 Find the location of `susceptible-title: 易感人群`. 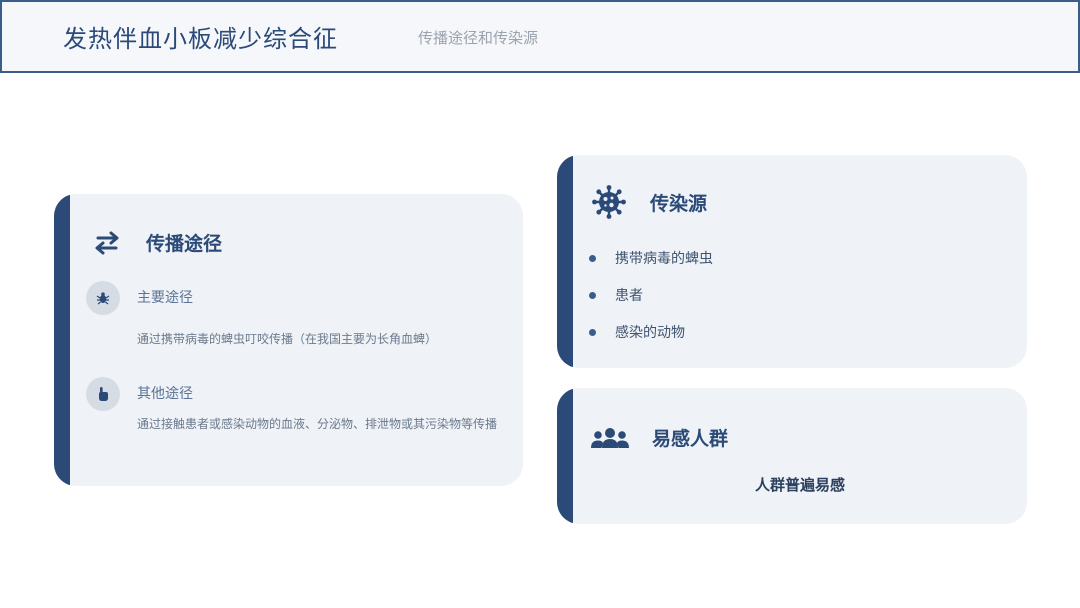

susceptible-title: 易感人群 is located at coordinates (690, 439).